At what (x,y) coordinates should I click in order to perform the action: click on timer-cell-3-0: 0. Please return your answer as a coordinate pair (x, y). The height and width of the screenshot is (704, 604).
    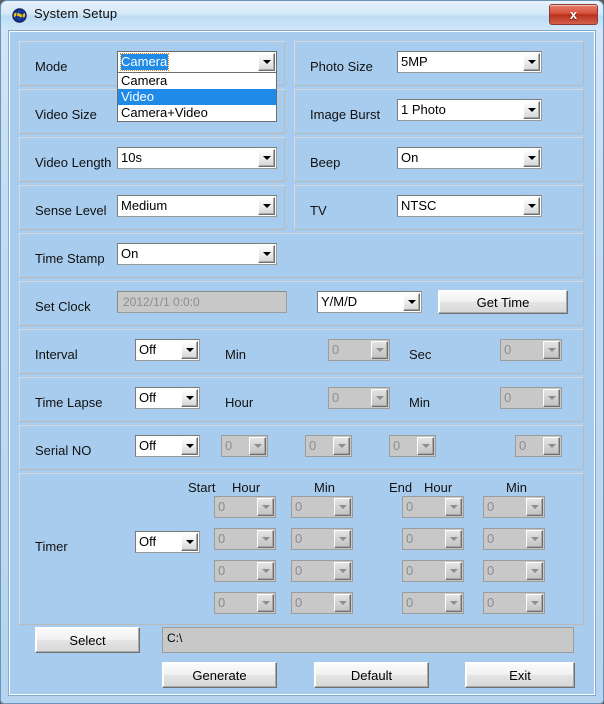
    Looking at the image, I should click on (245, 603).